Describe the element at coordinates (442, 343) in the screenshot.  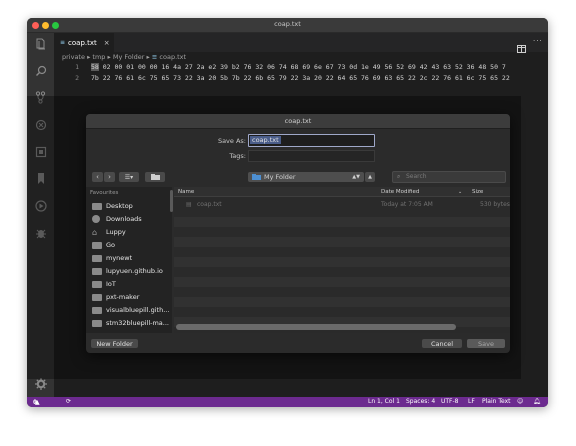
I see `cancel-button: Cancel` at that location.